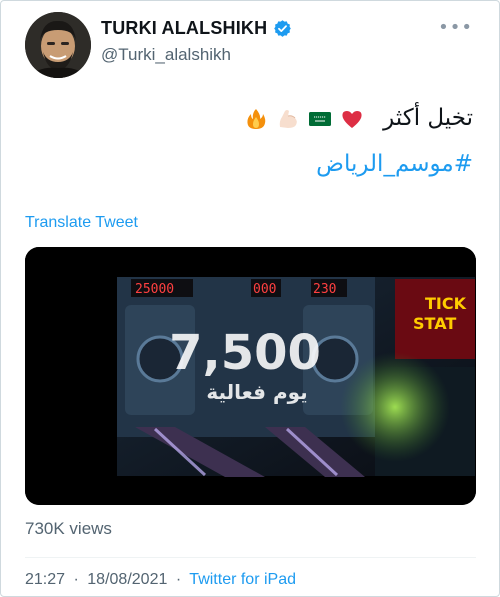 This screenshot has height=597, width=500. Describe the element at coordinates (304, 119) in the screenshot. I see `emoji-row` at that location.